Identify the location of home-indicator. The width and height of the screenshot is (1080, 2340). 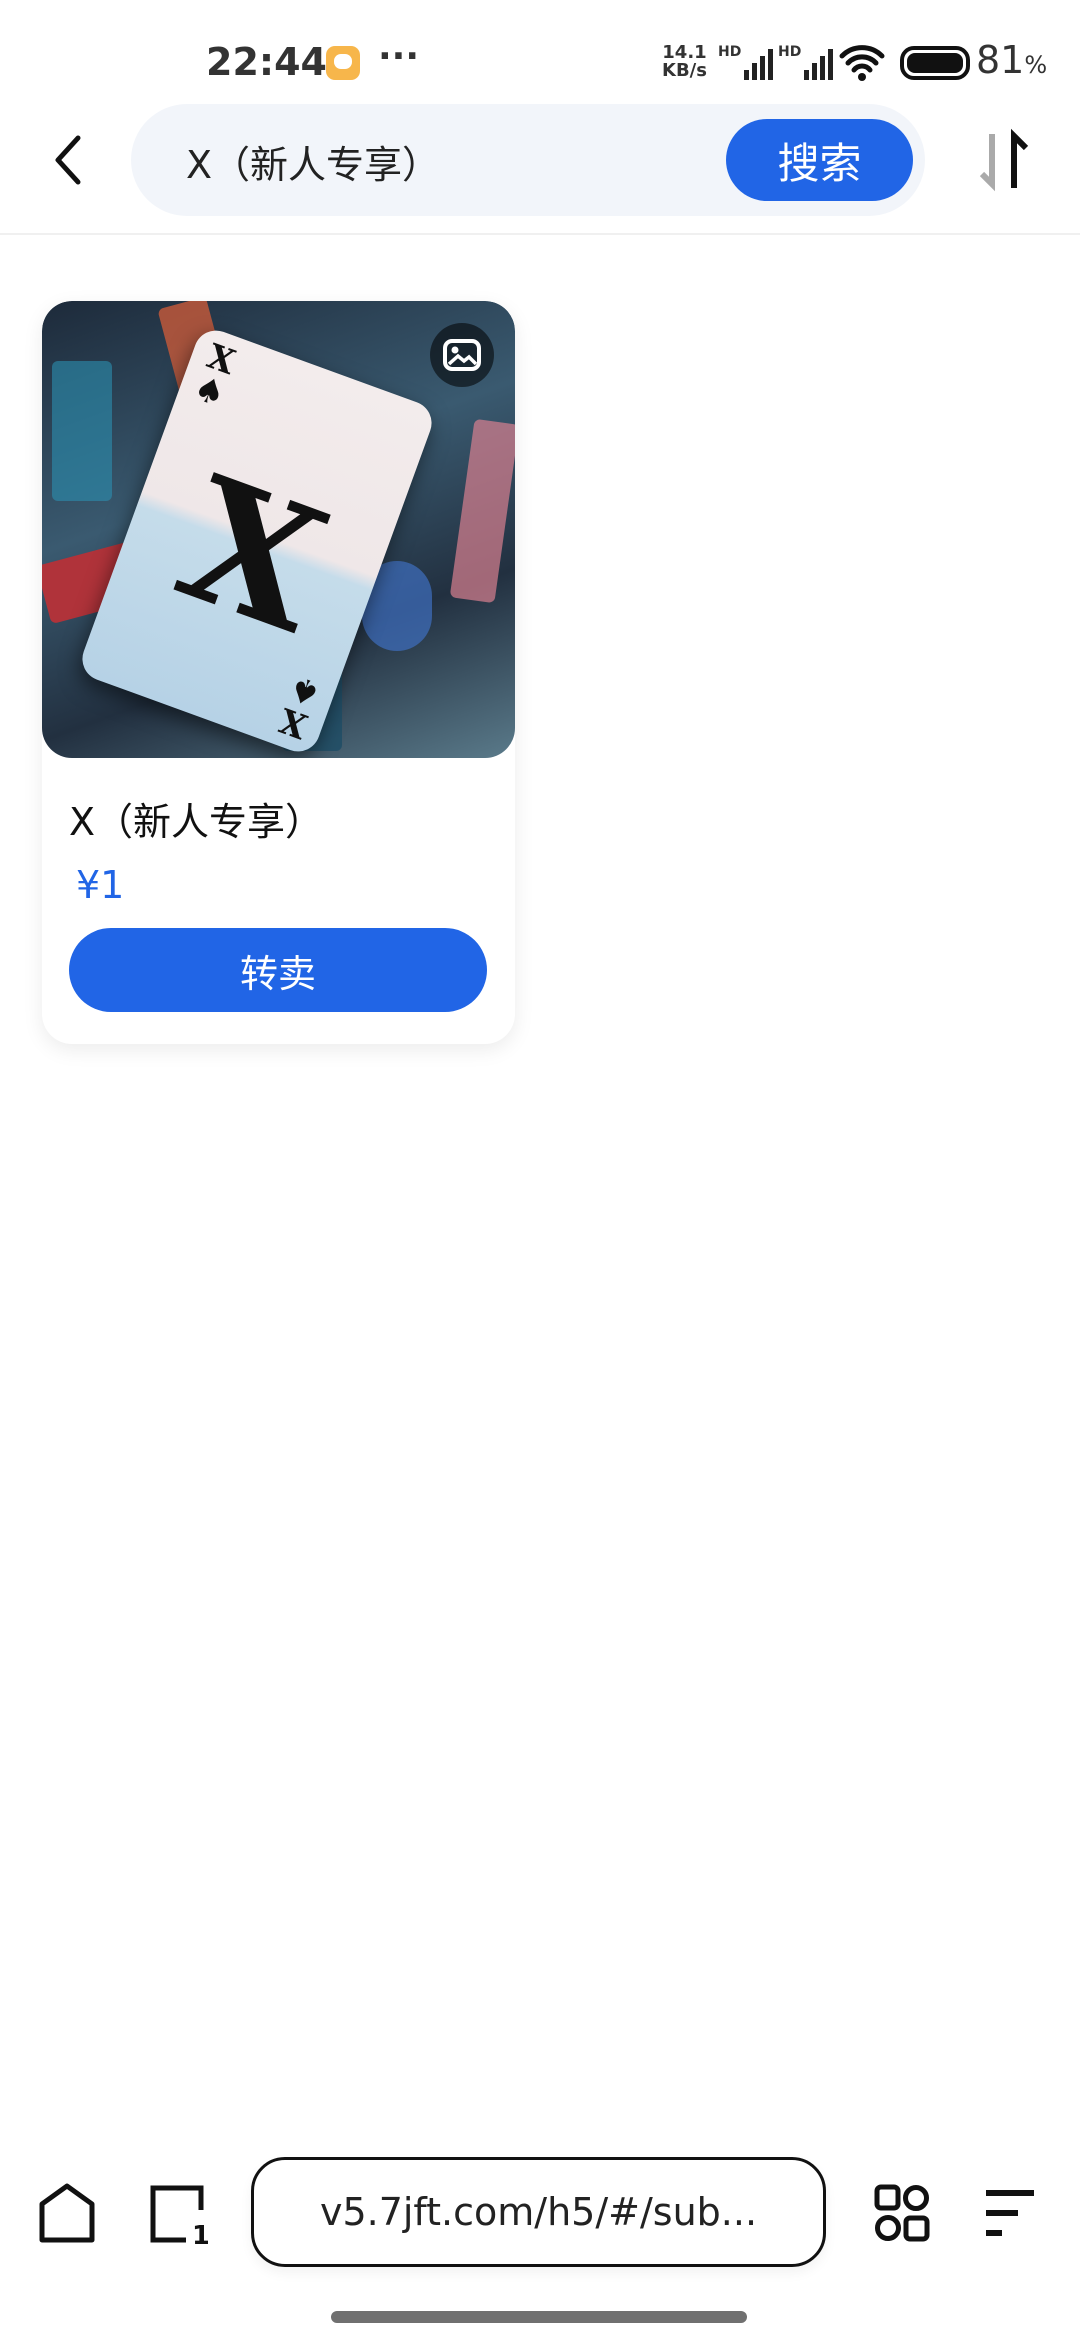
(539, 2317).